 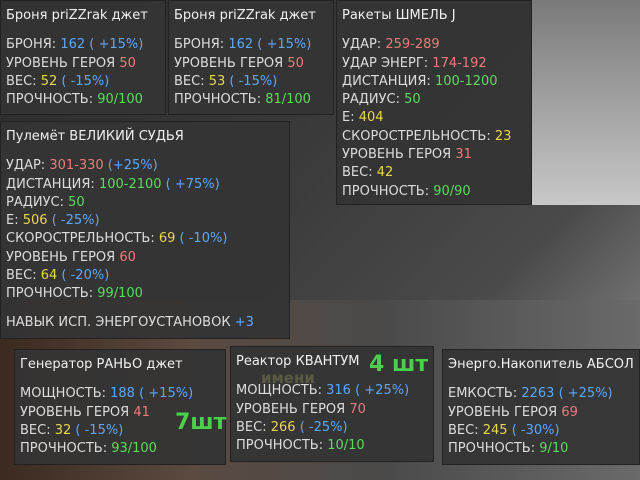 I want to click on stat-damage: УДАР: 259-289, so click(x=391, y=45).